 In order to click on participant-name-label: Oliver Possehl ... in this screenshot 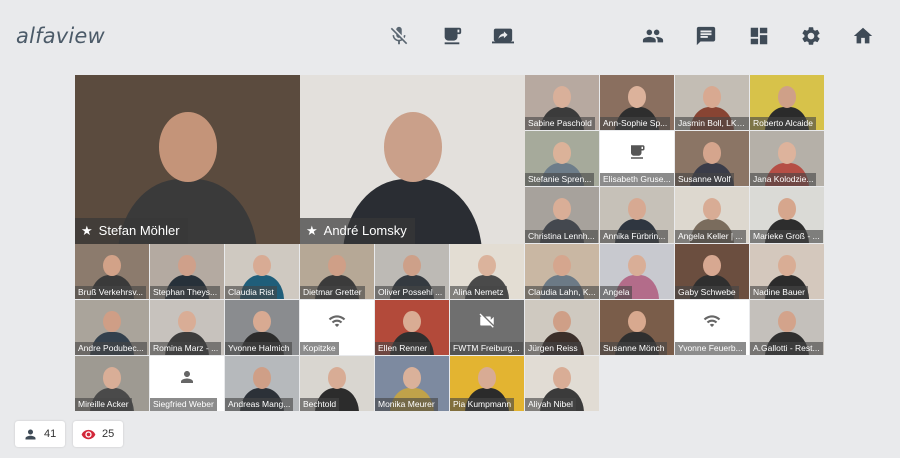, I will do `click(410, 292)`.